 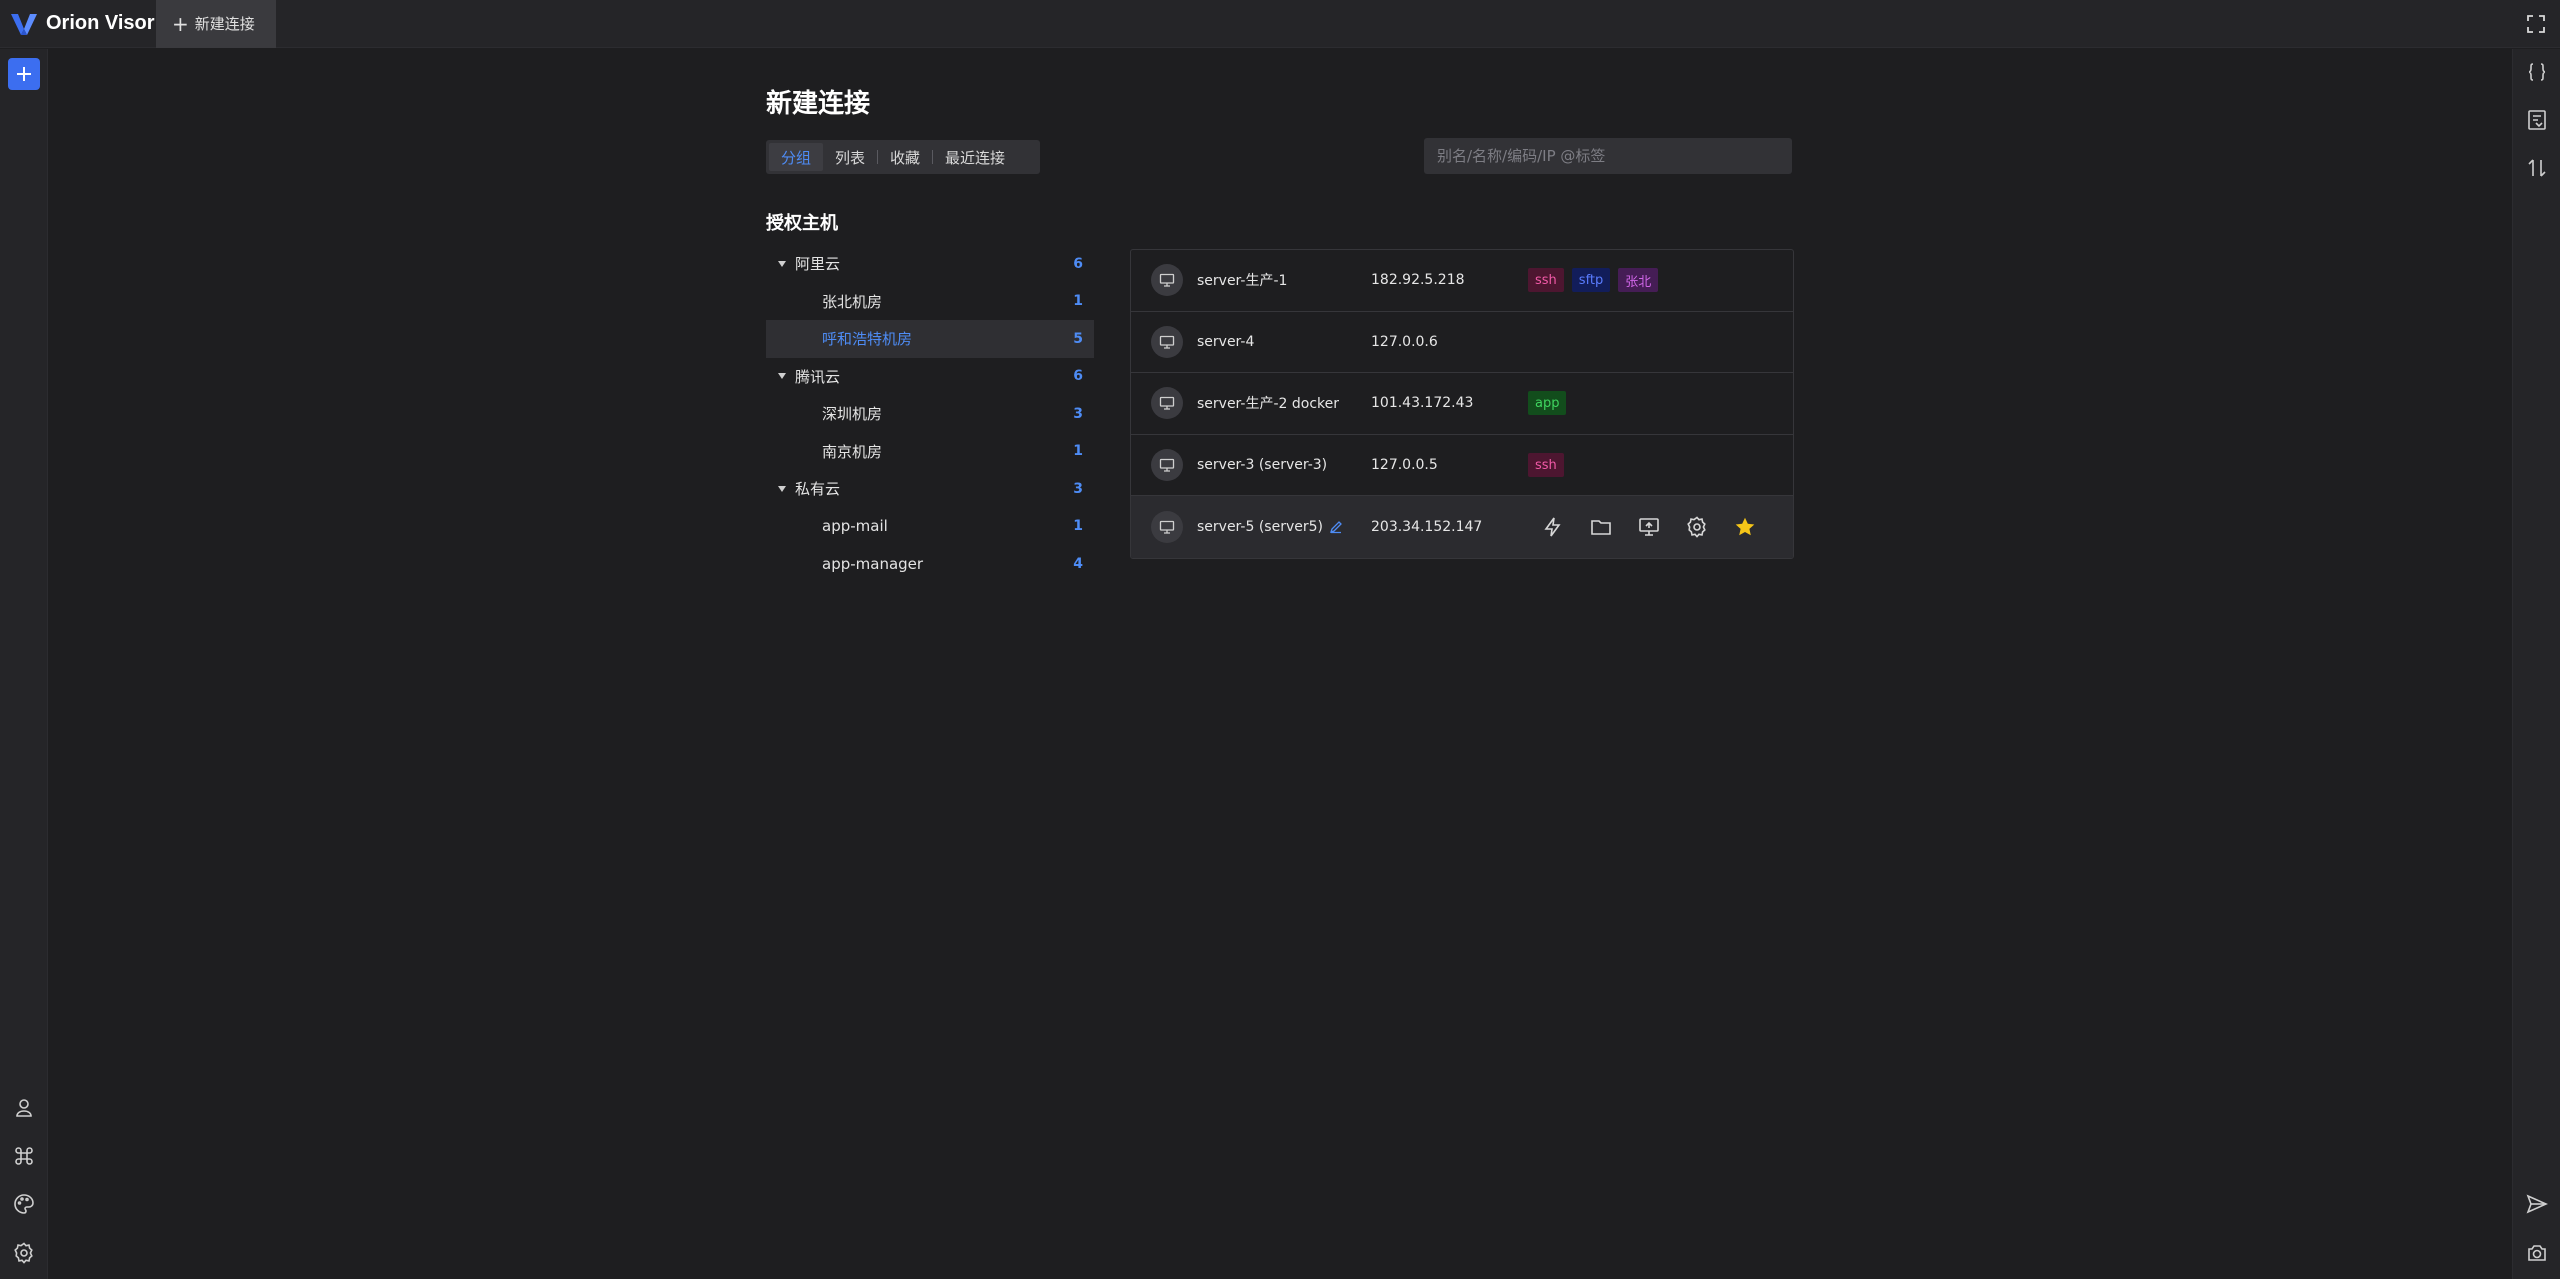 What do you see at coordinates (1268, 404) in the screenshot?
I see `host-name: server-生产-2 docker` at bounding box center [1268, 404].